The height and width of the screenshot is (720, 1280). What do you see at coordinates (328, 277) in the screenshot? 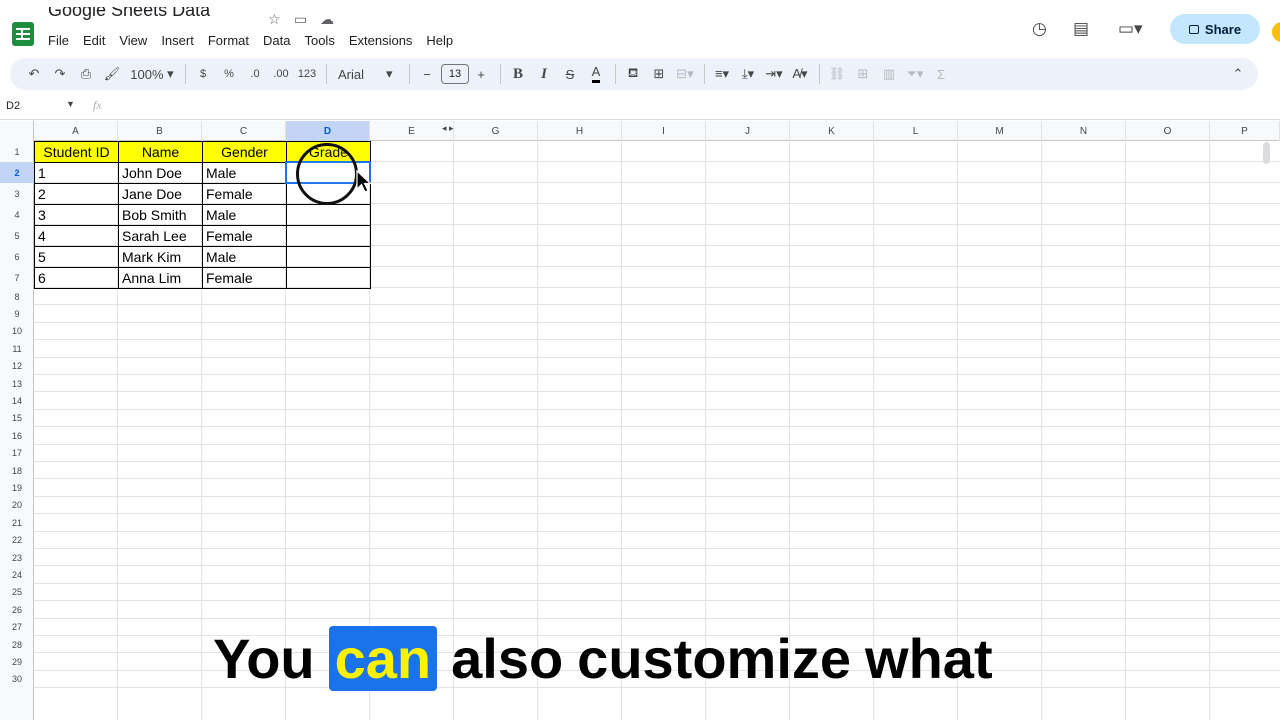
I see `cell-d7` at bounding box center [328, 277].